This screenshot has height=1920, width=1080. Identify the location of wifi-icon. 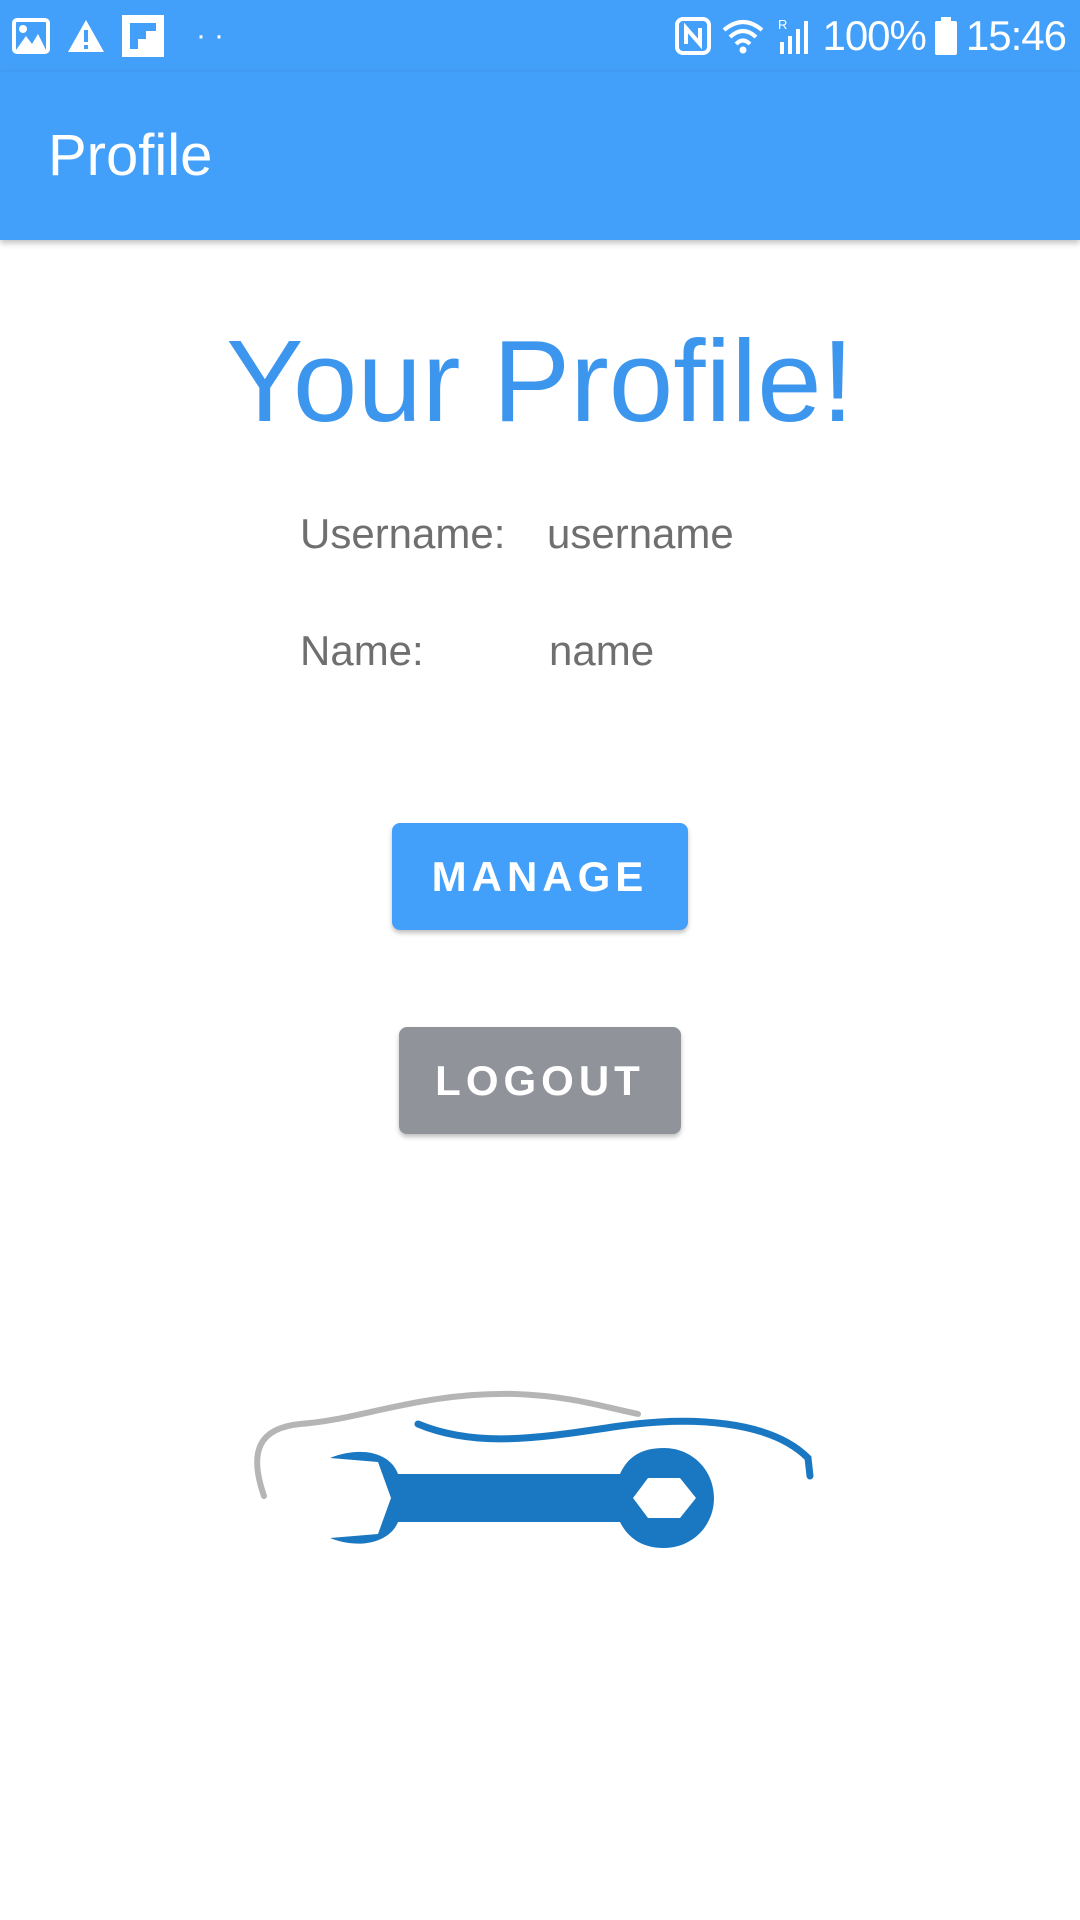
(743, 36).